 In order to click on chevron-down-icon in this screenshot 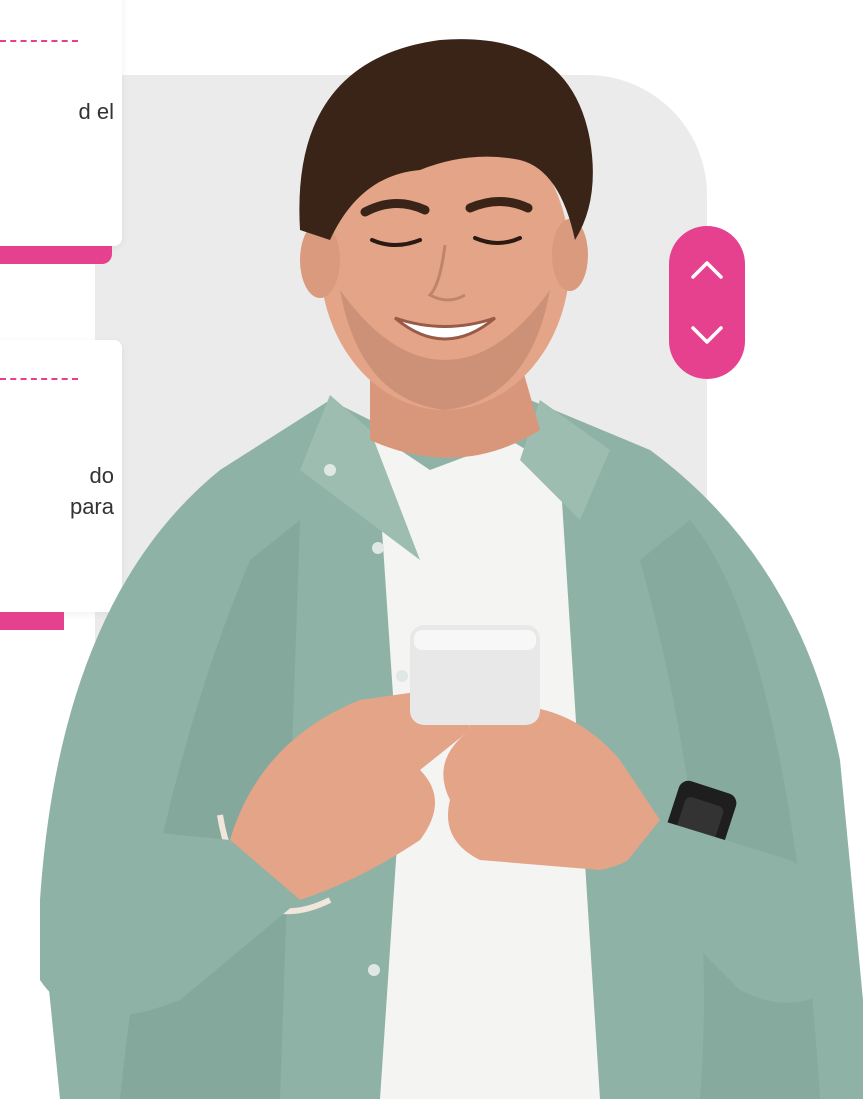, I will do `click(707, 335)`.